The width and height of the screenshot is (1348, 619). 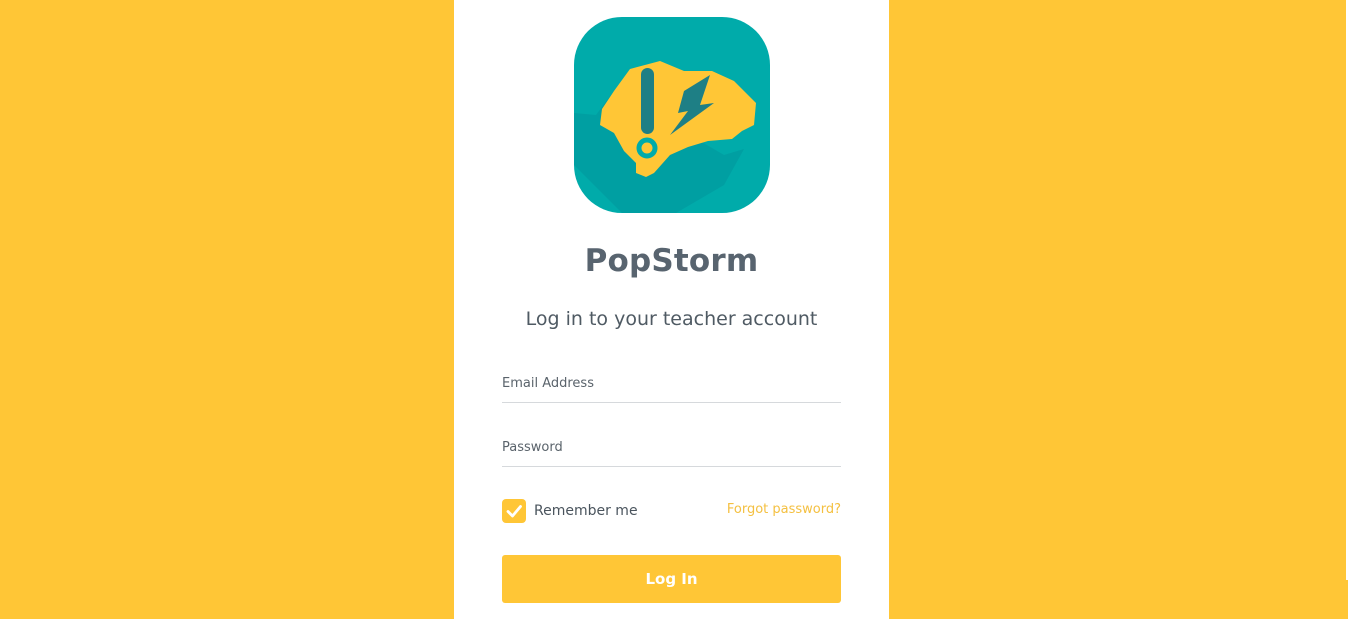 I want to click on remember-me-label: Remember me, so click(x=586, y=511).